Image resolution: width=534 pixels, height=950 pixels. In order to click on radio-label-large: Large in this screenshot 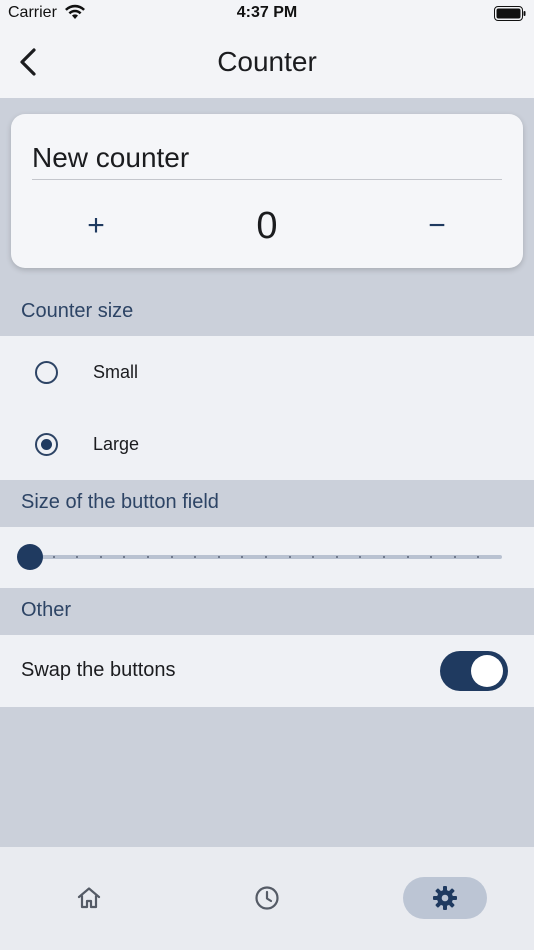, I will do `click(116, 444)`.